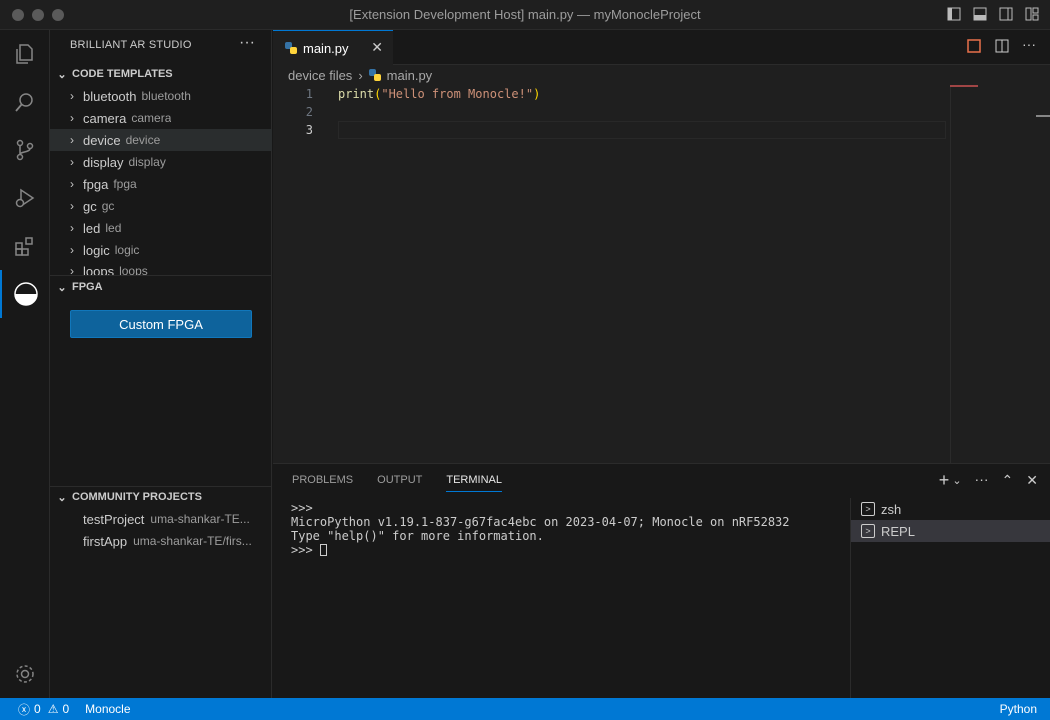  I want to click on scrollbar, so click(1043, 116).